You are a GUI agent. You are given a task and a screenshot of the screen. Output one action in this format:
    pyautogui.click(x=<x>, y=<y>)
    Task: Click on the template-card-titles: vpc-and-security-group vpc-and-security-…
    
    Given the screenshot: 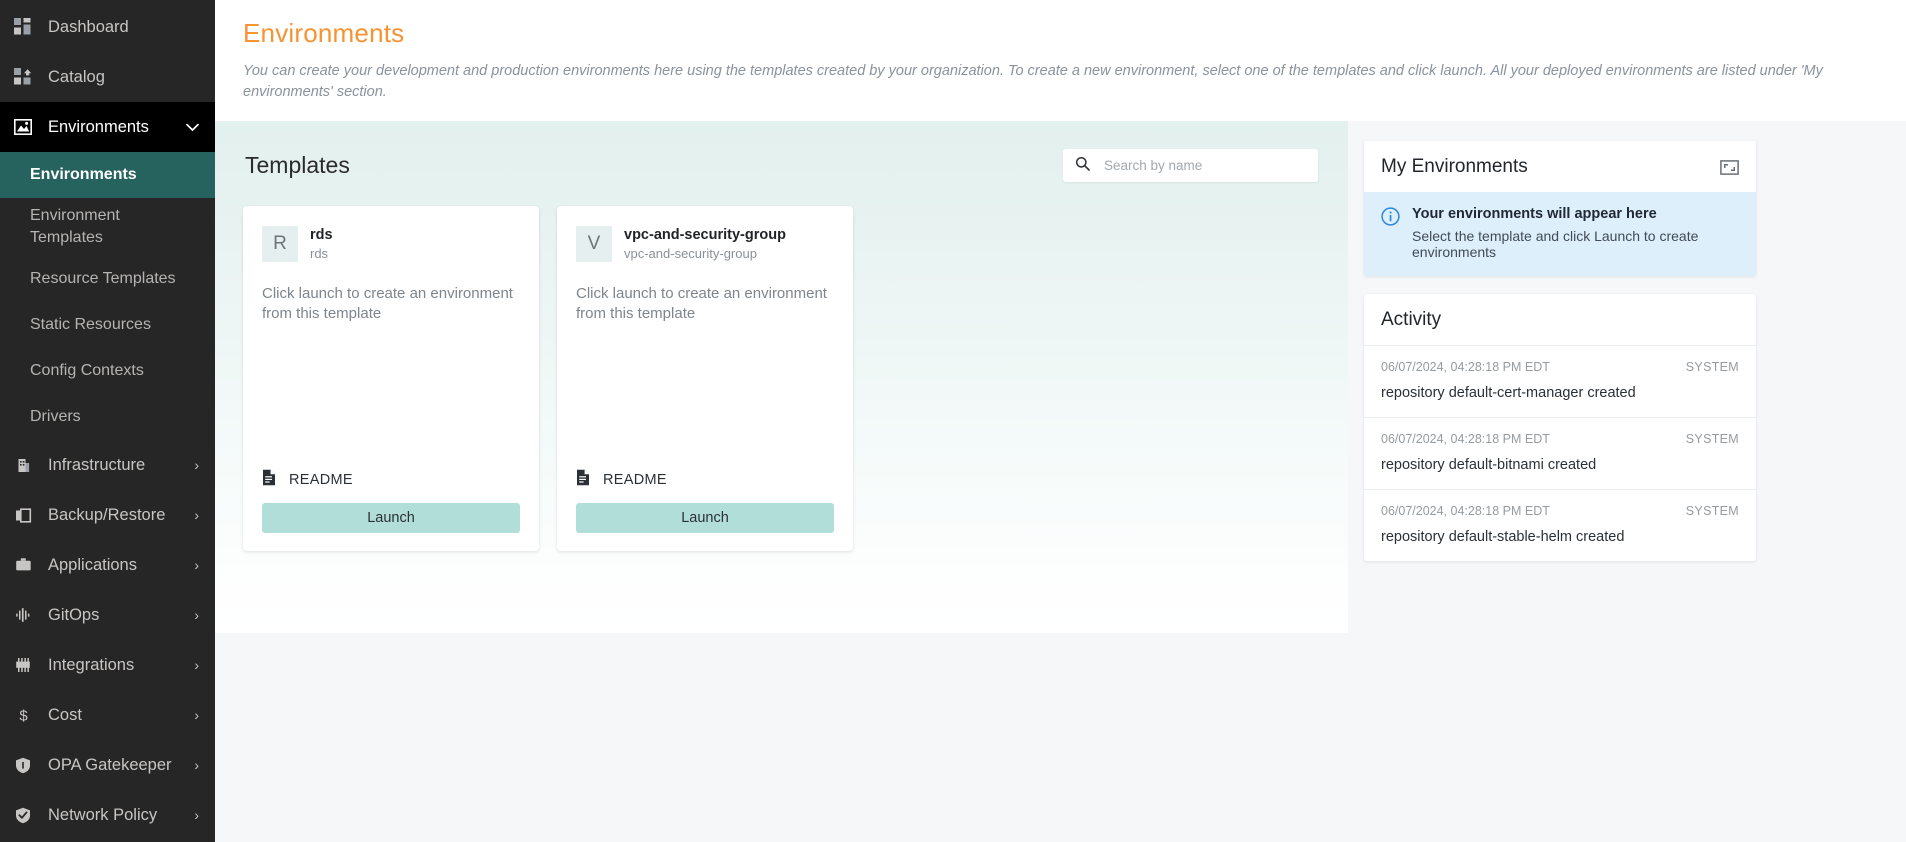 What is the action you would take?
    pyautogui.click(x=705, y=243)
    